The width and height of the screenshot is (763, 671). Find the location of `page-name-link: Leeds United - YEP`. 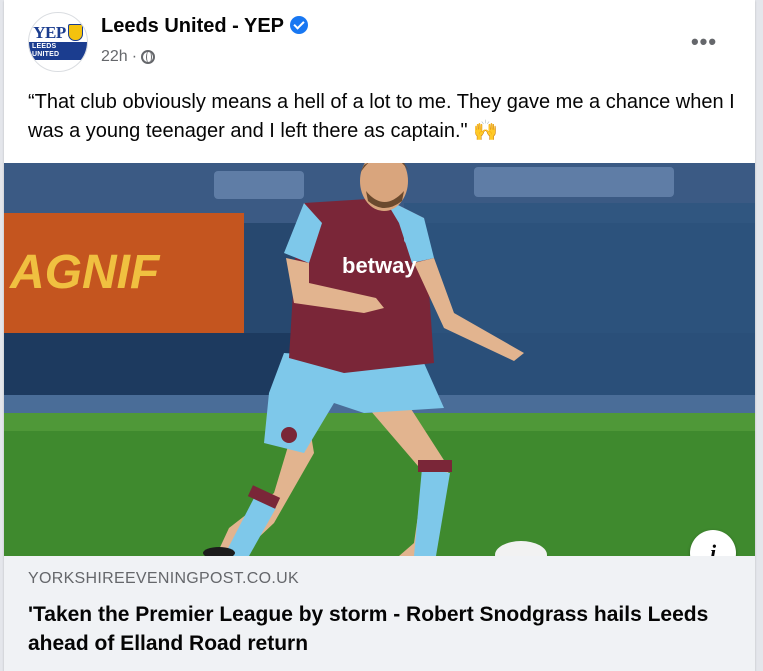

page-name-link: Leeds United - YEP is located at coordinates (205, 26).